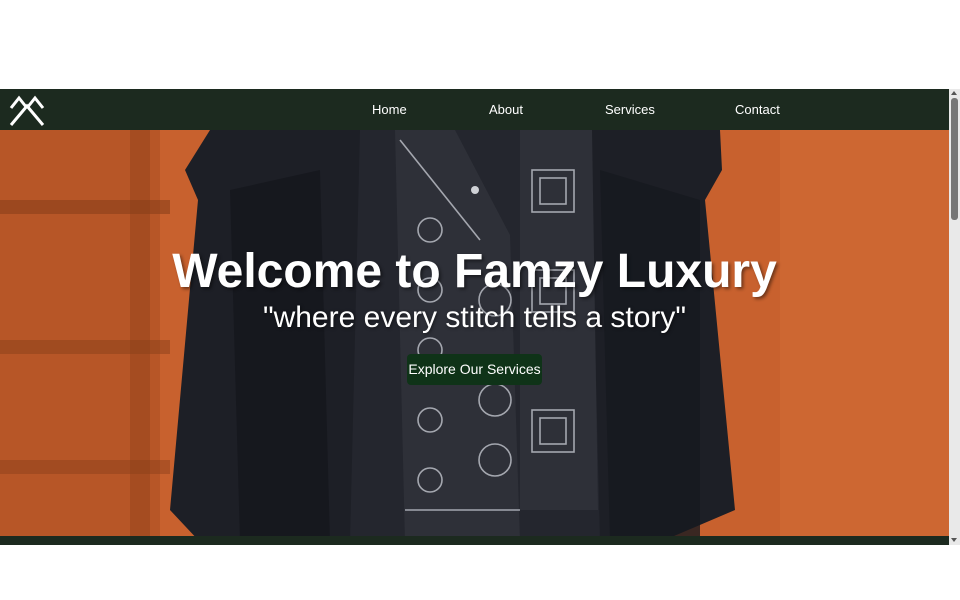 This screenshot has width=960, height=600. What do you see at coordinates (506, 109) in the screenshot?
I see `nav-link-about: About` at bounding box center [506, 109].